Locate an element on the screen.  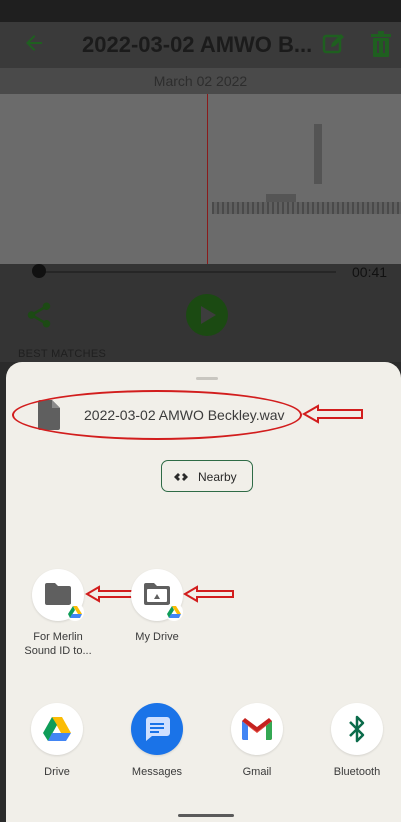
share-app-drive: Drive is located at coordinates (57, 743).